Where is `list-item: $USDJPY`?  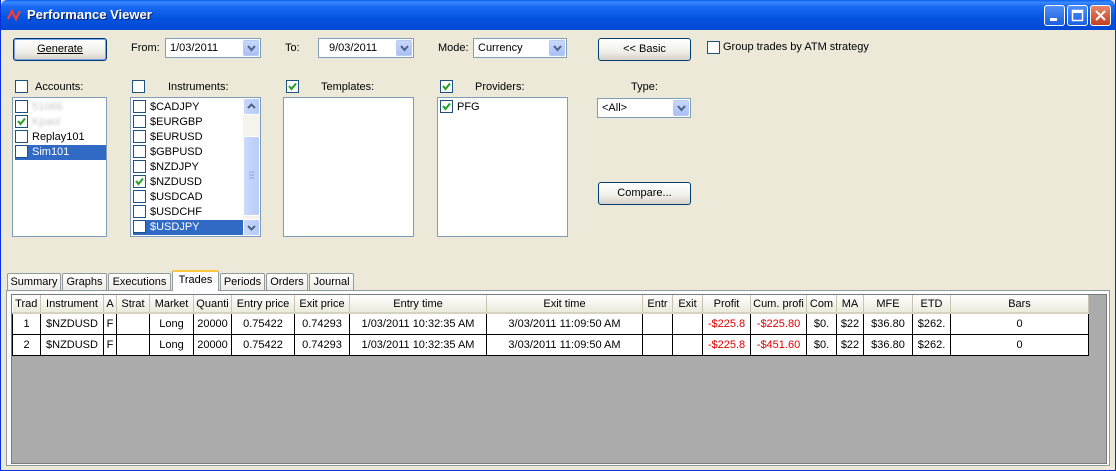
list-item: $USDJPY is located at coordinates (188, 227).